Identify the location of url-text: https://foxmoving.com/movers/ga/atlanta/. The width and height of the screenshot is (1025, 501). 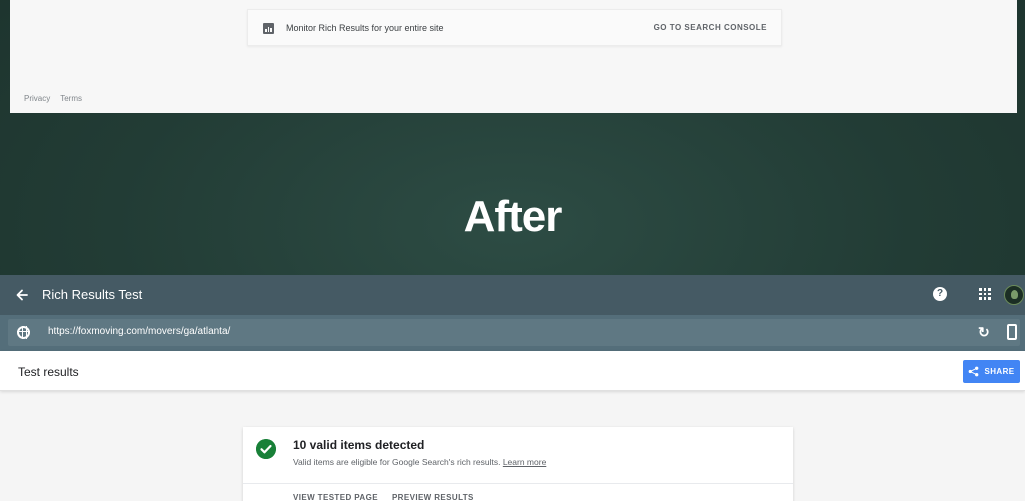
(139, 331).